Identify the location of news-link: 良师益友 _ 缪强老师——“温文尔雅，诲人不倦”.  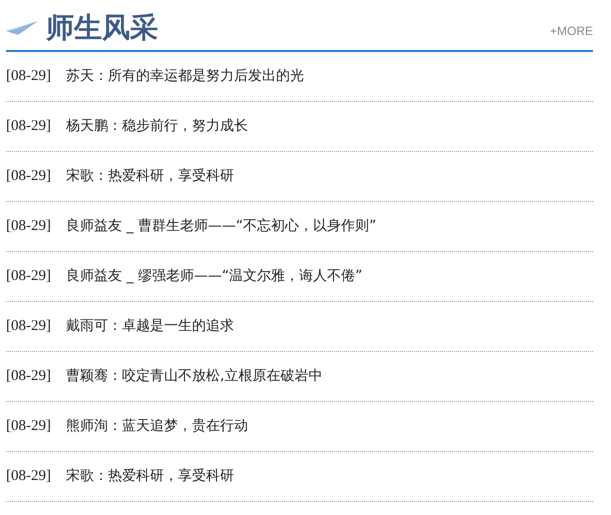
(214, 276).